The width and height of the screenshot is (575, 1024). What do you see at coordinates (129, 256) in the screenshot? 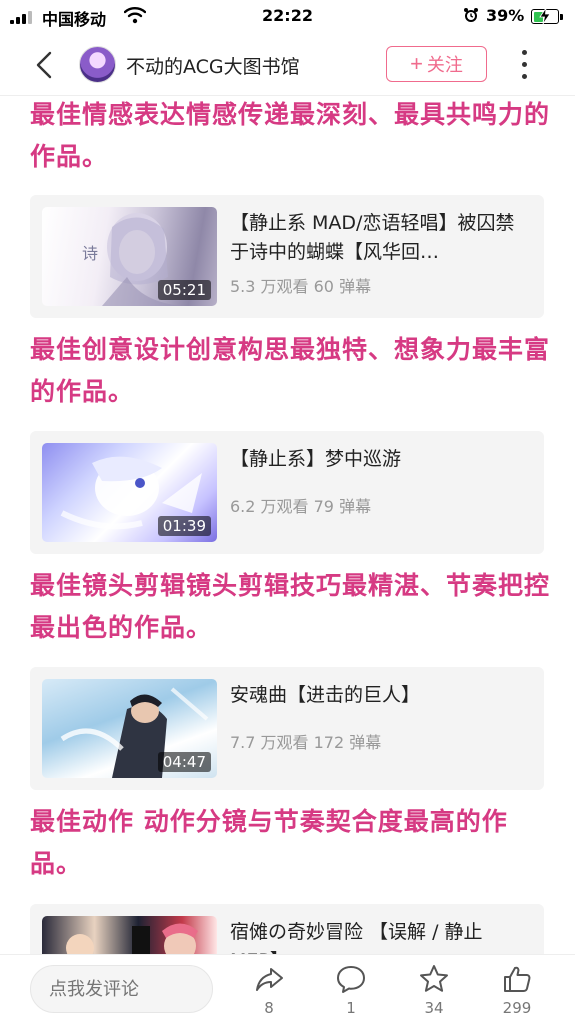
I see `video-thumbnail: 诗 05:21` at bounding box center [129, 256].